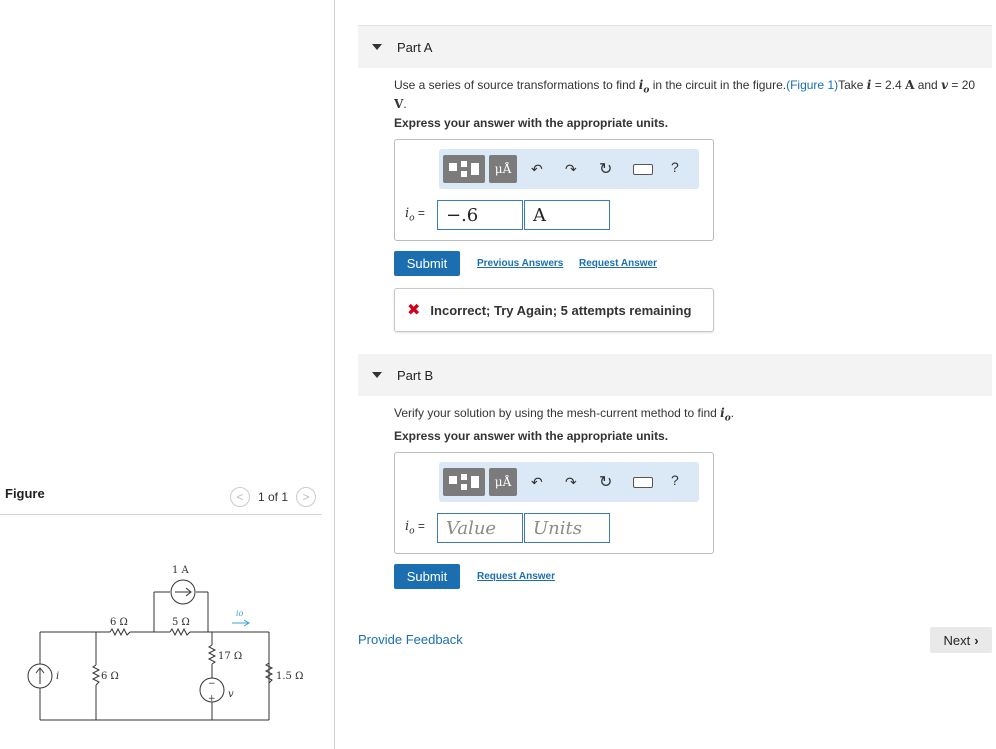 The image size is (996, 749). I want to click on part-a-value-input: −.6, so click(480, 215).